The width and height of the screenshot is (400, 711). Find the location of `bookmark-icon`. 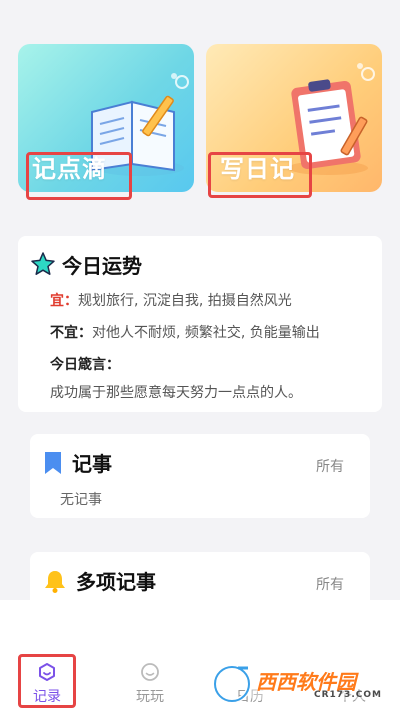

bookmark-icon is located at coordinates (53, 462).